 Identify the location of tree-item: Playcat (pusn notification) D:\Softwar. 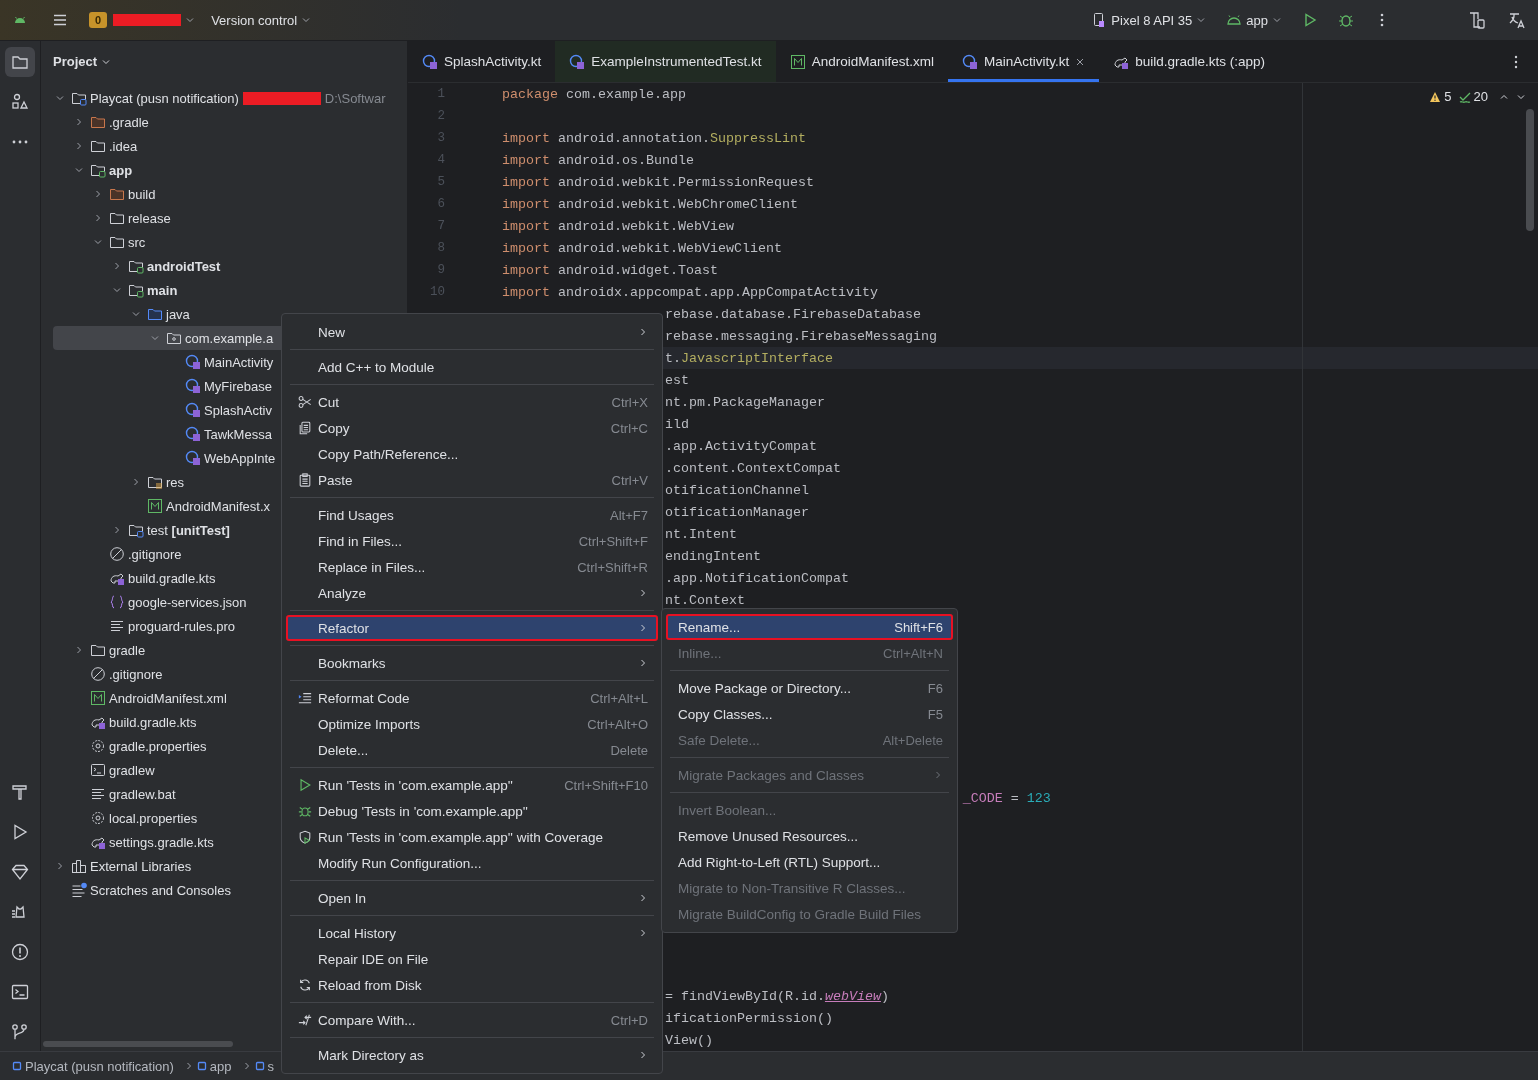
(224, 98).